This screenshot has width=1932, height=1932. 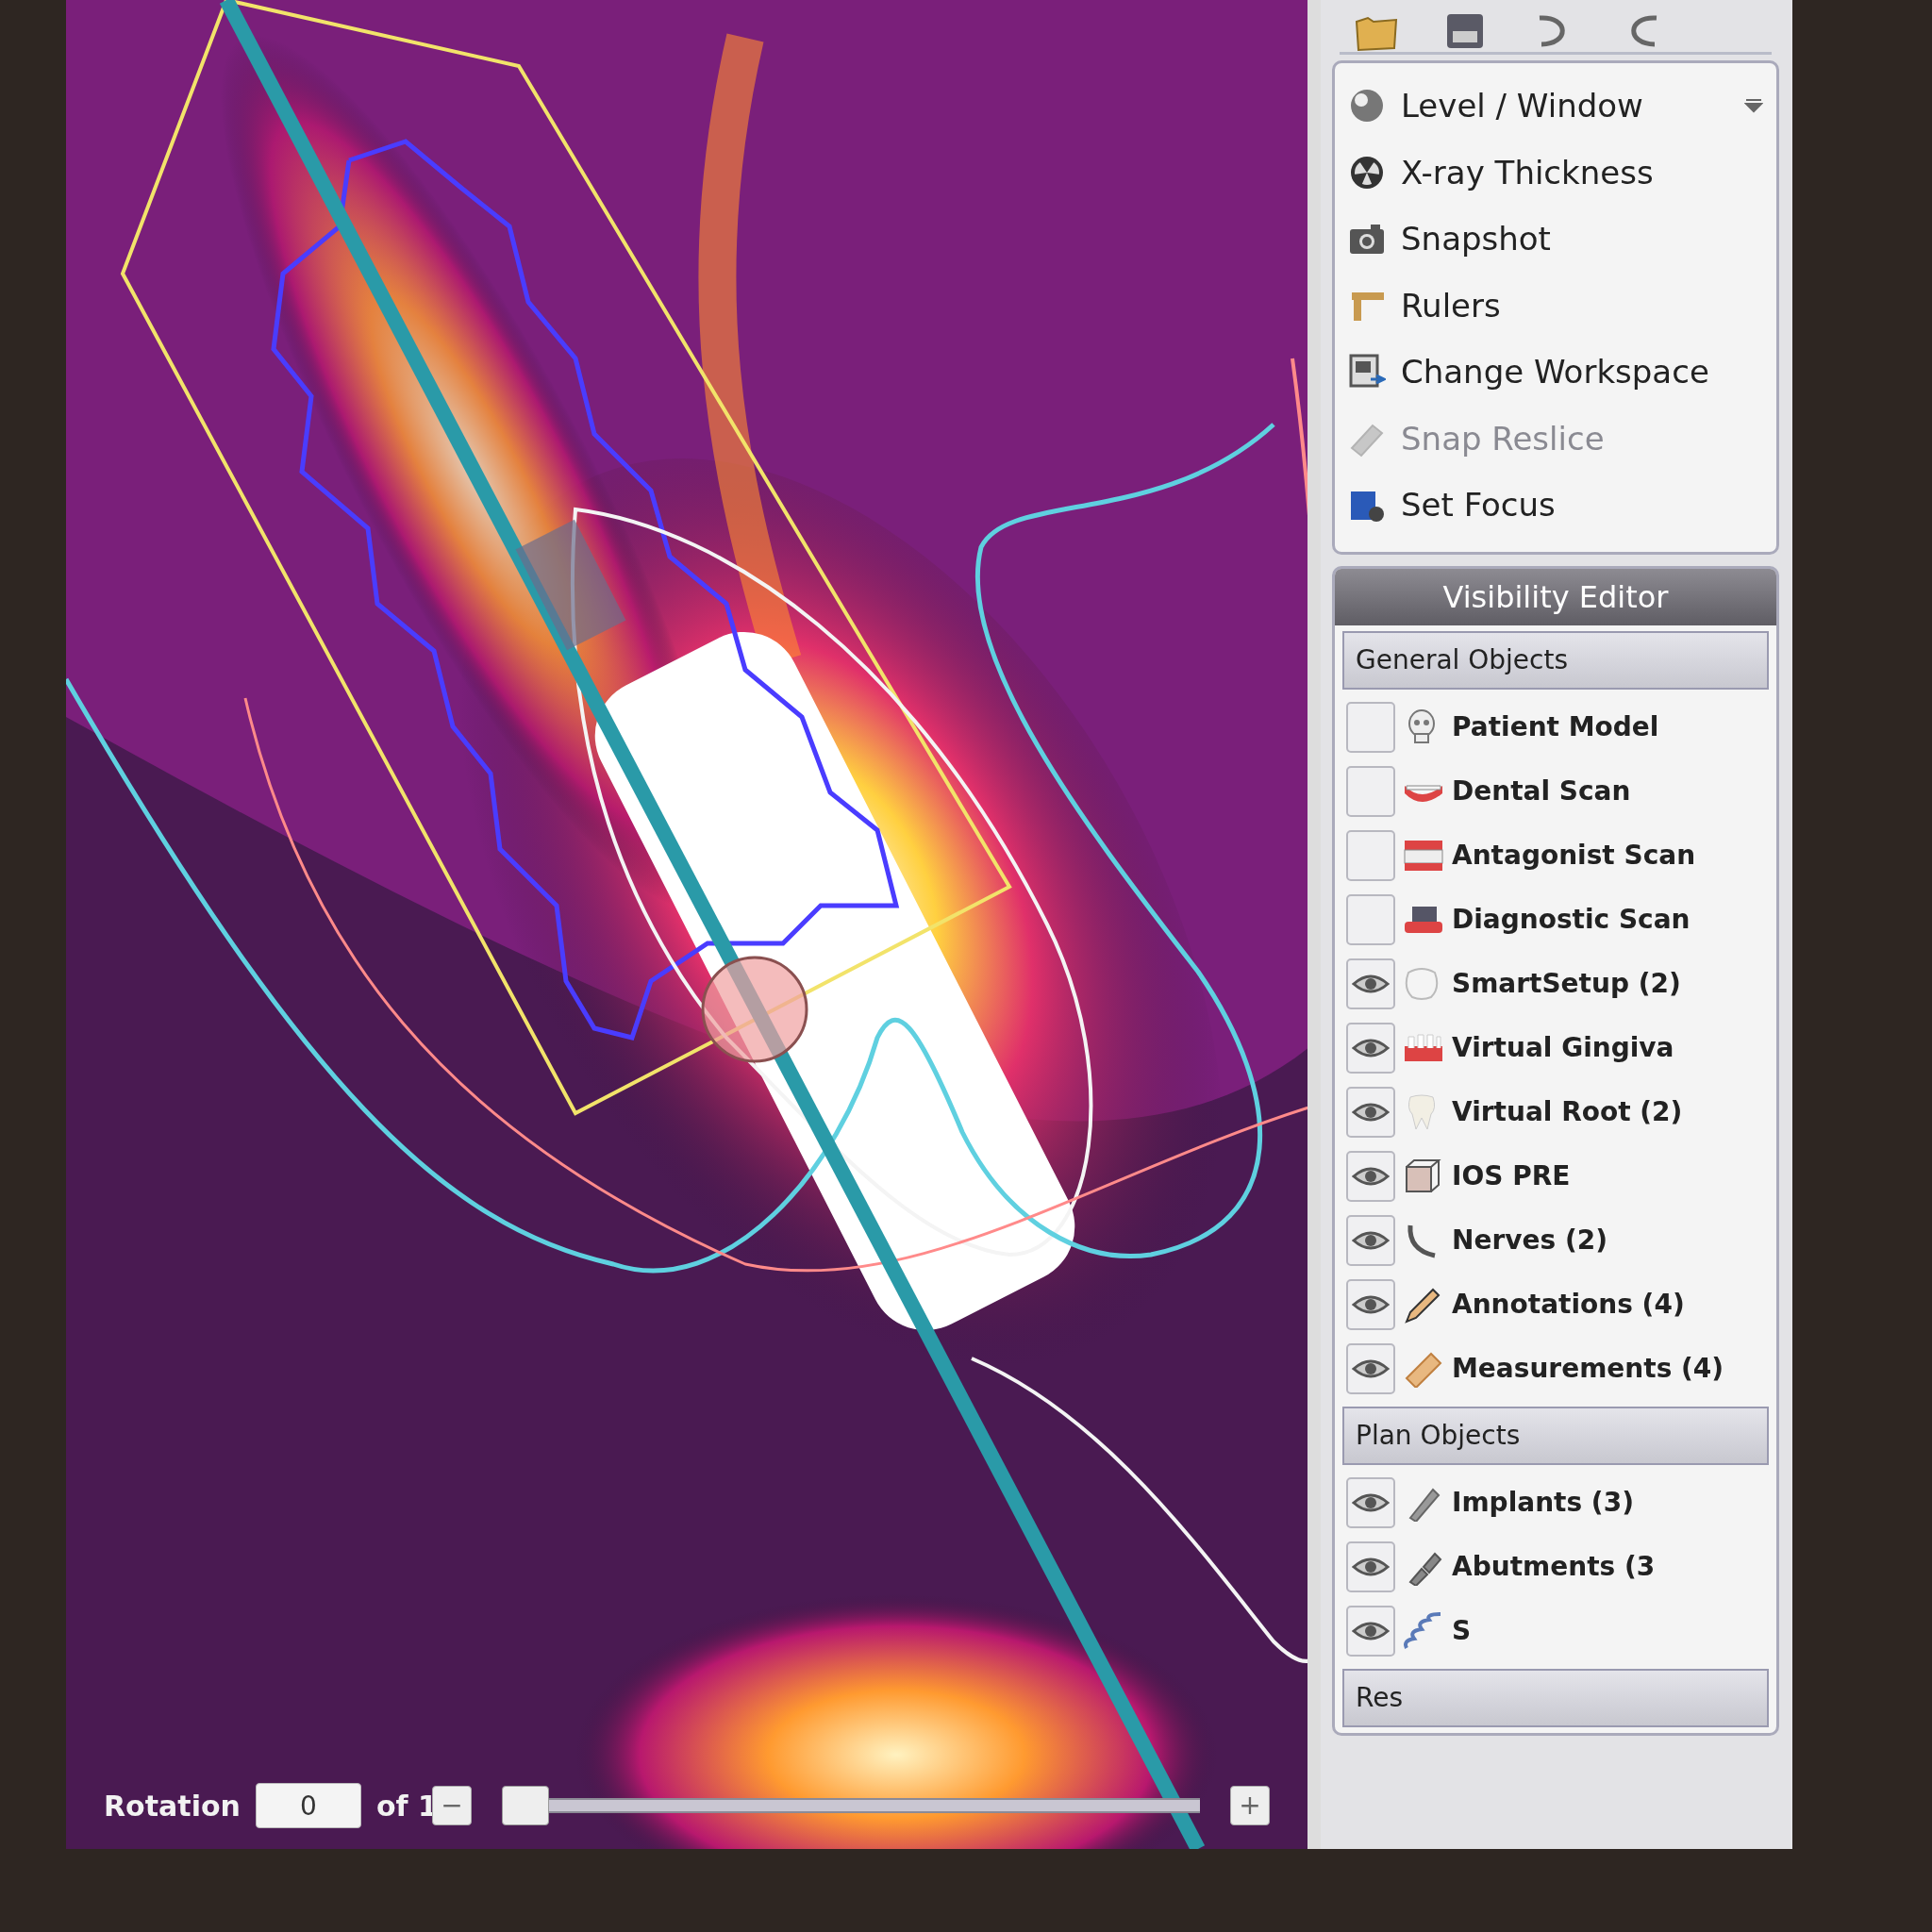 What do you see at coordinates (1250, 1806) in the screenshot?
I see `increase-button: +` at bounding box center [1250, 1806].